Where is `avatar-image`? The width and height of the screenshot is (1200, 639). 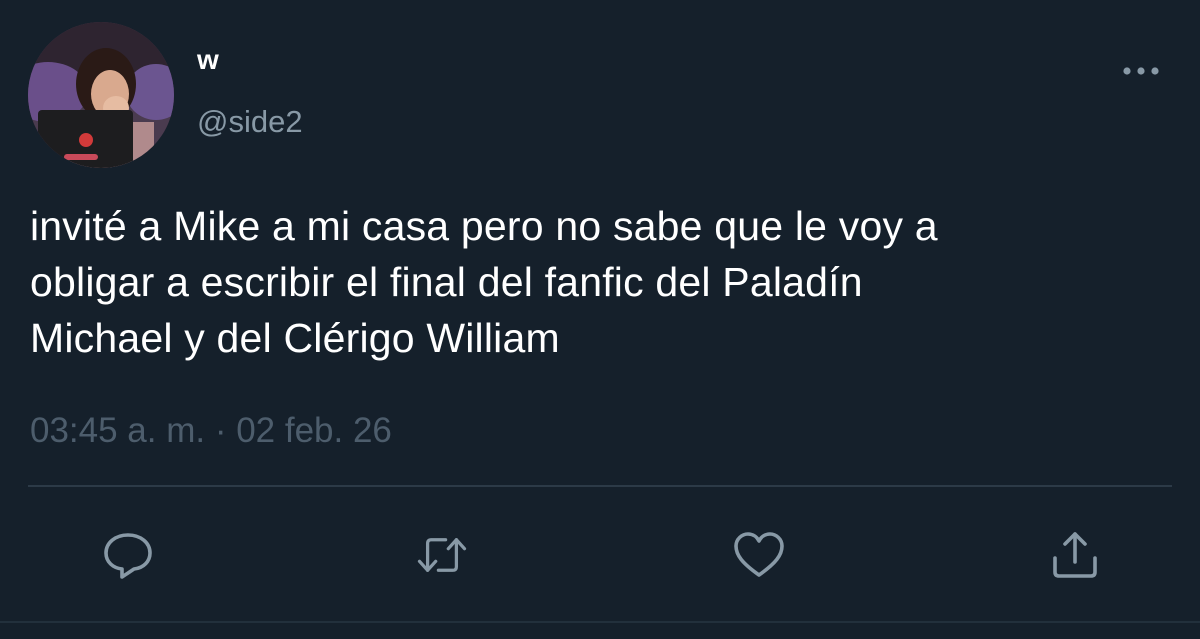 avatar-image is located at coordinates (101, 95).